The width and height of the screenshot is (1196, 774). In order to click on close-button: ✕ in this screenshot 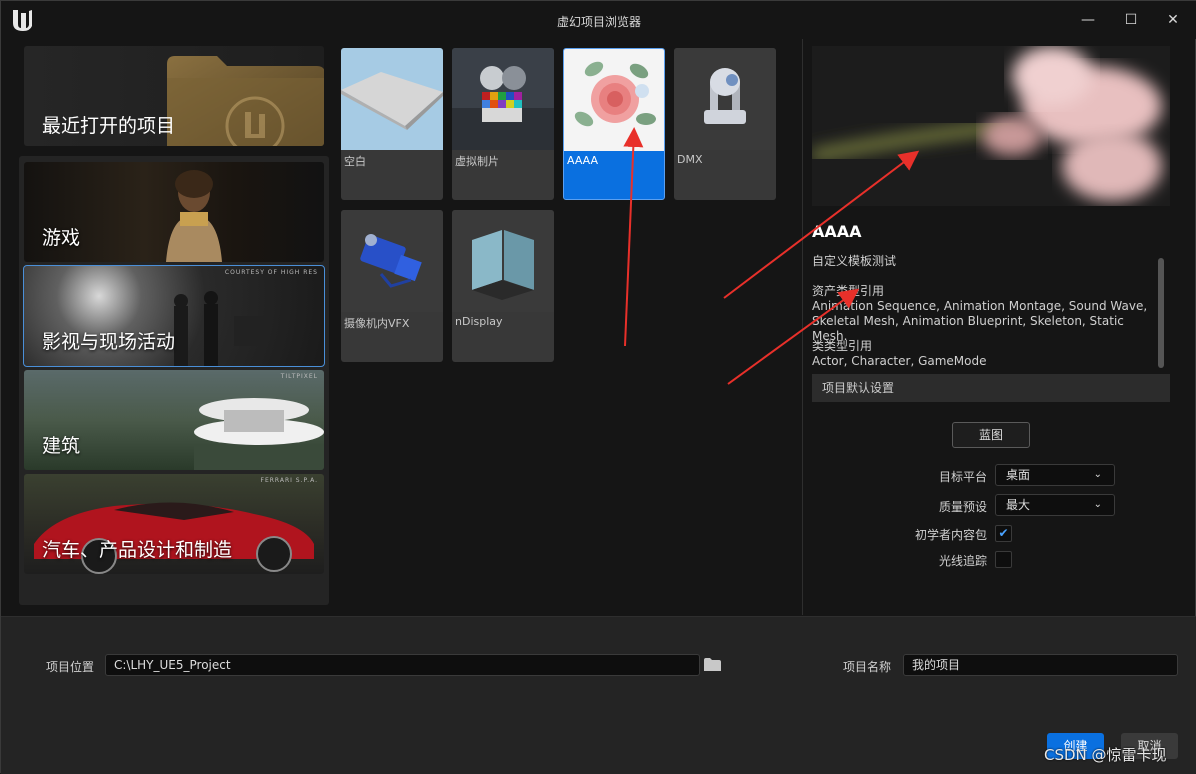, I will do `click(1173, 20)`.